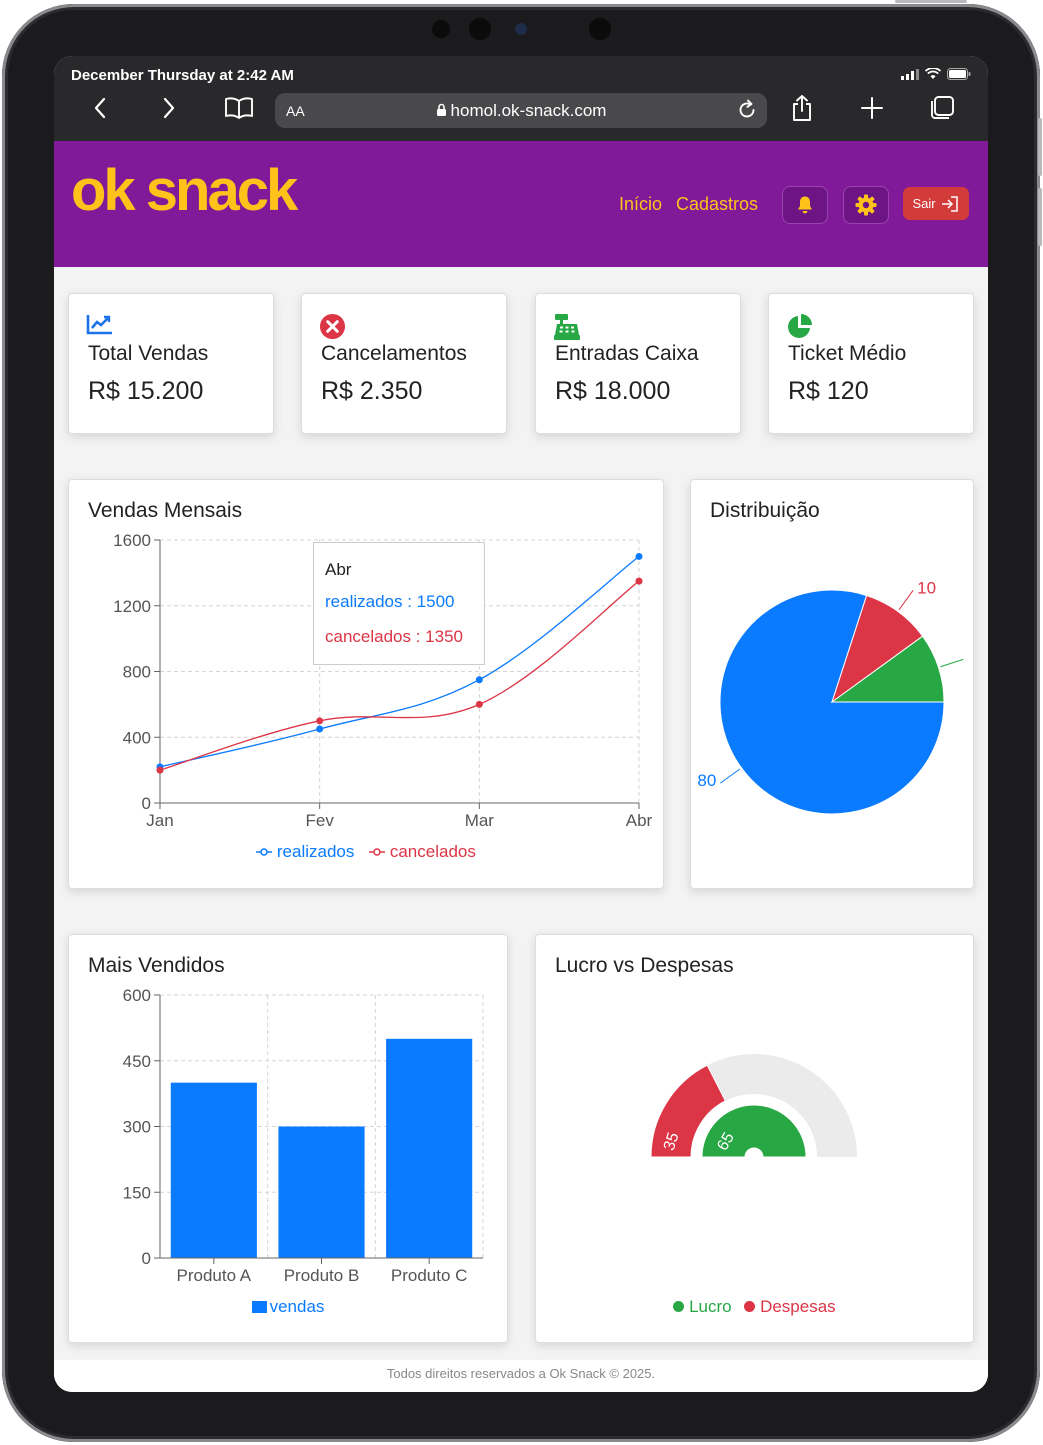  I want to click on share-icon, so click(802, 108).